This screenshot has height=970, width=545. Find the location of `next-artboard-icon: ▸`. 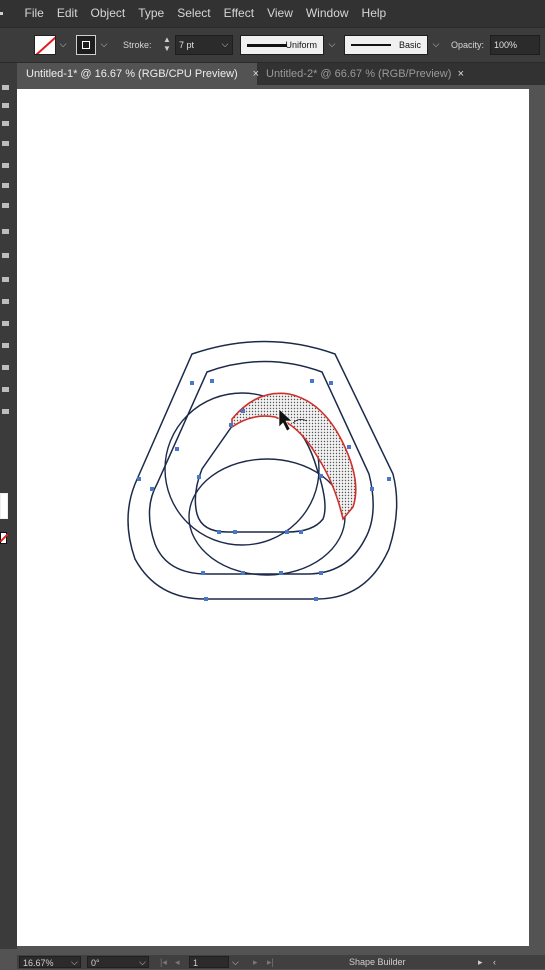

next-artboard-icon: ▸ is located at coordinates (255, 962).